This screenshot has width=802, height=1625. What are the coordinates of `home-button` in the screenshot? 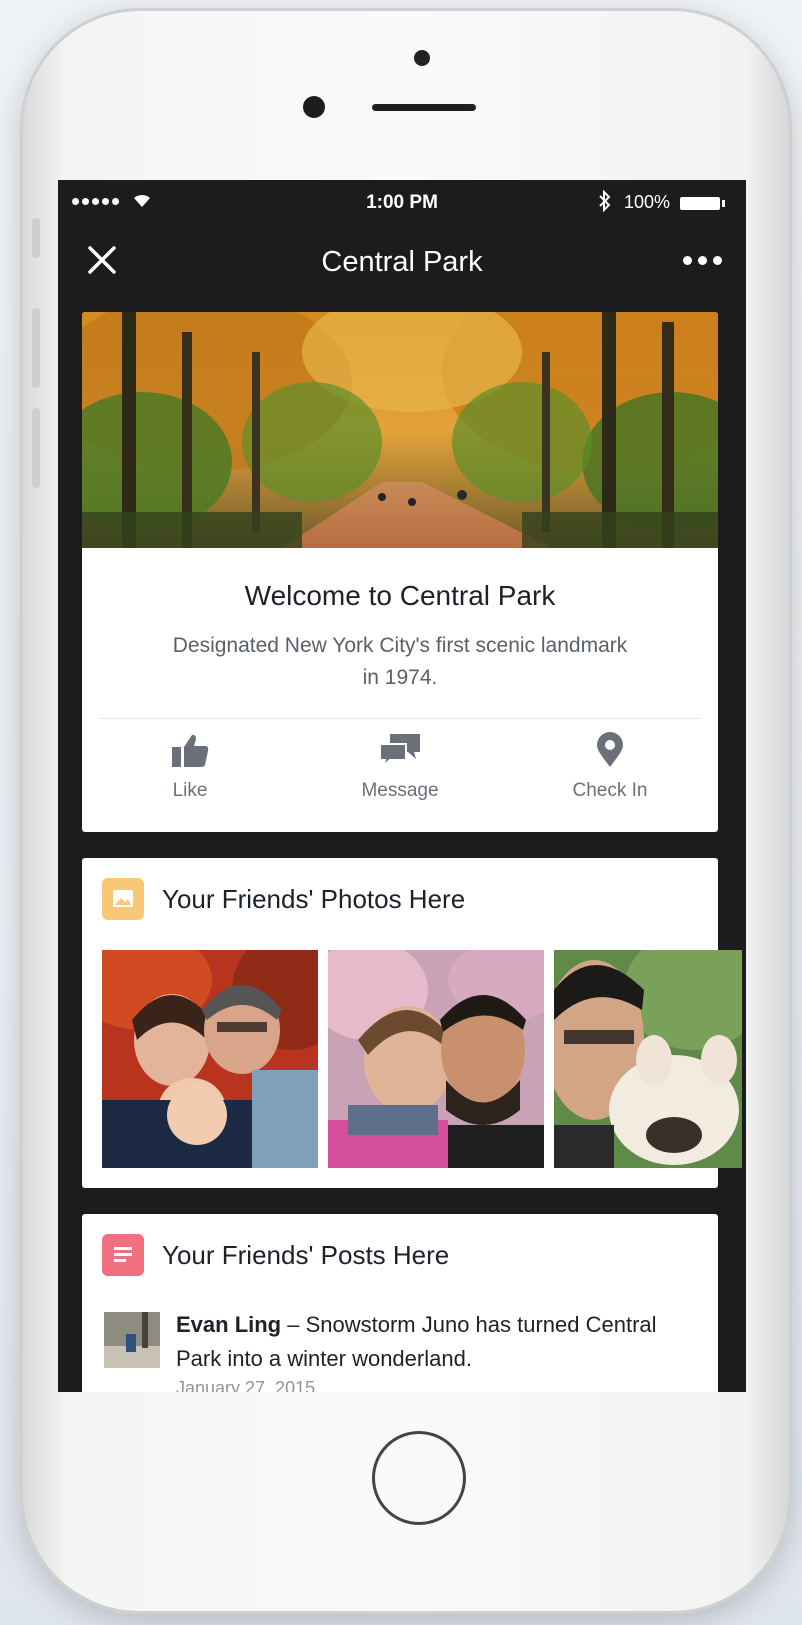 It's located at (419, 1478).